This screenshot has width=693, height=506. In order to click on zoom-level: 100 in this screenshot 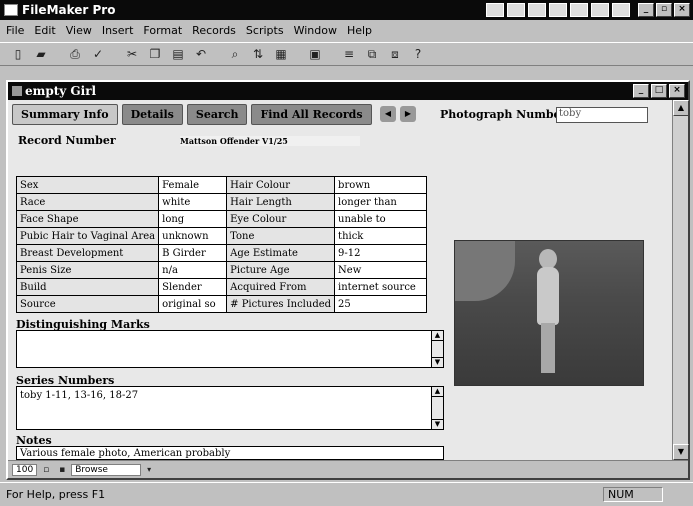, I will do `click(25, 469)`.